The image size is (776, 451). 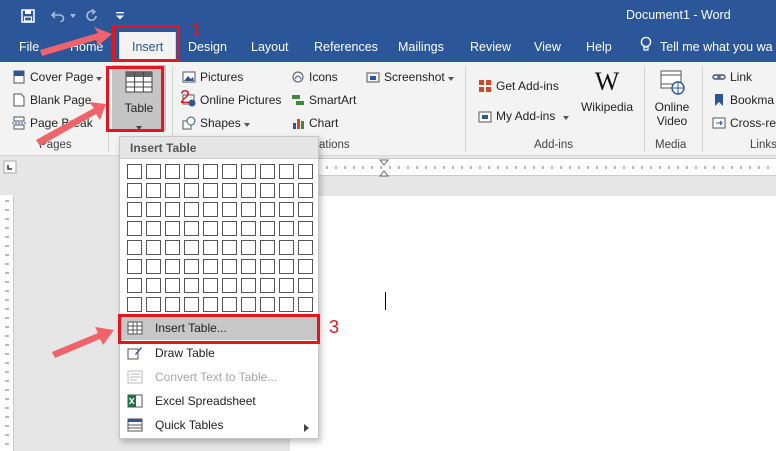 I want to click on redo-icon, so click(x=92, y=16).